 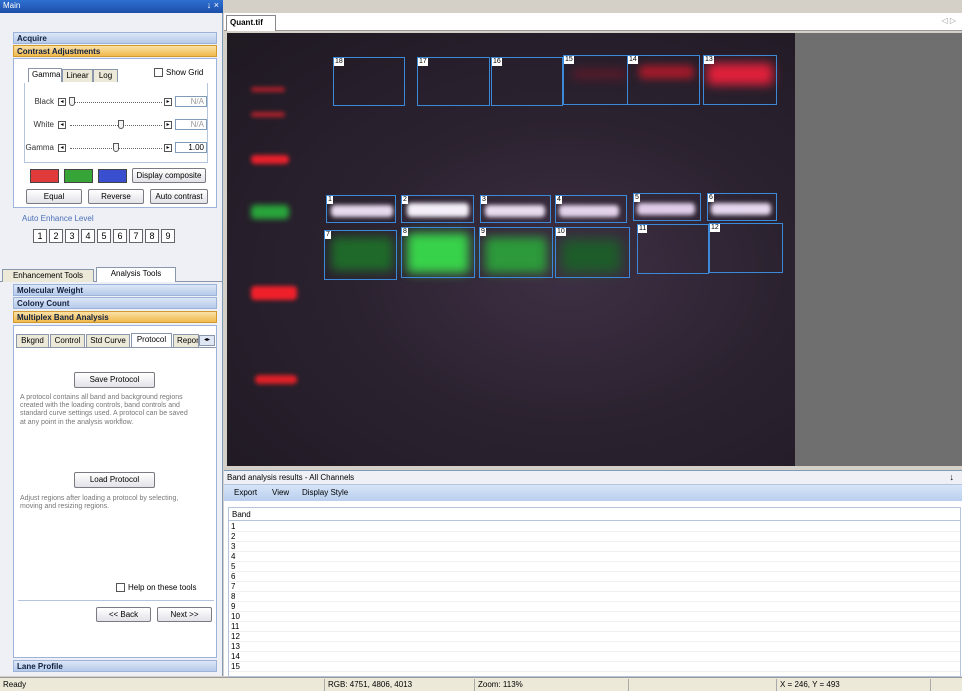 What do you see at coordinates (291, 477) in the screenshot?
I see `results-title-text: Band analysis results - All Channels` at bounding box center [291, 477].